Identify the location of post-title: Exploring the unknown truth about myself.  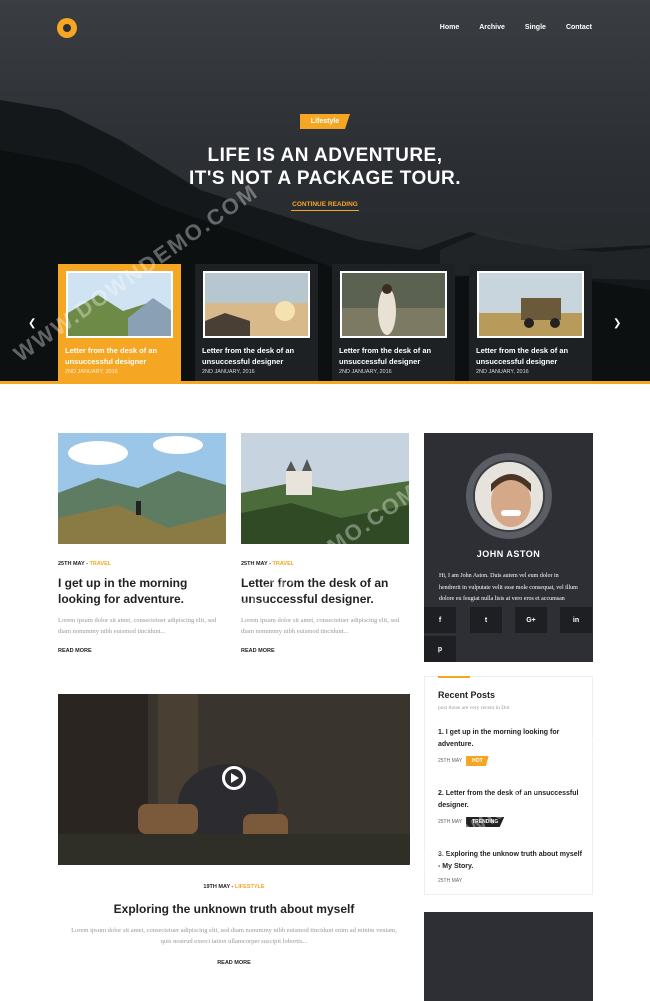
(234, 909).